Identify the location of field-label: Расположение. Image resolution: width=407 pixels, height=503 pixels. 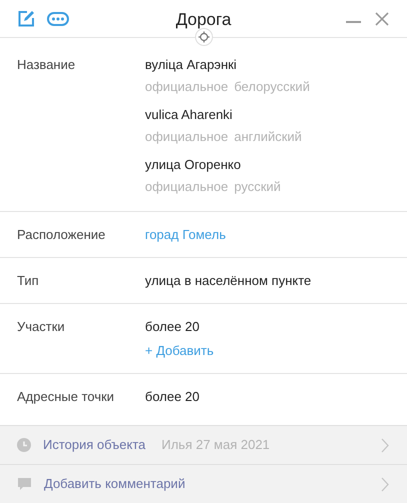
(61, 234).